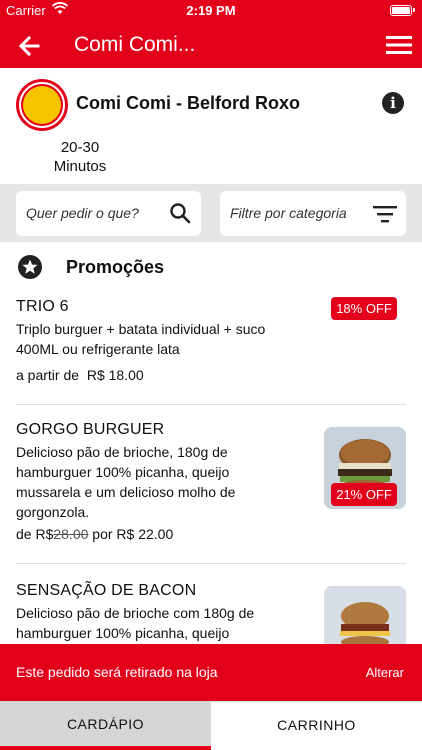  I want to click on search-placeholder: Quer pedir o que?, so click(82, 213).